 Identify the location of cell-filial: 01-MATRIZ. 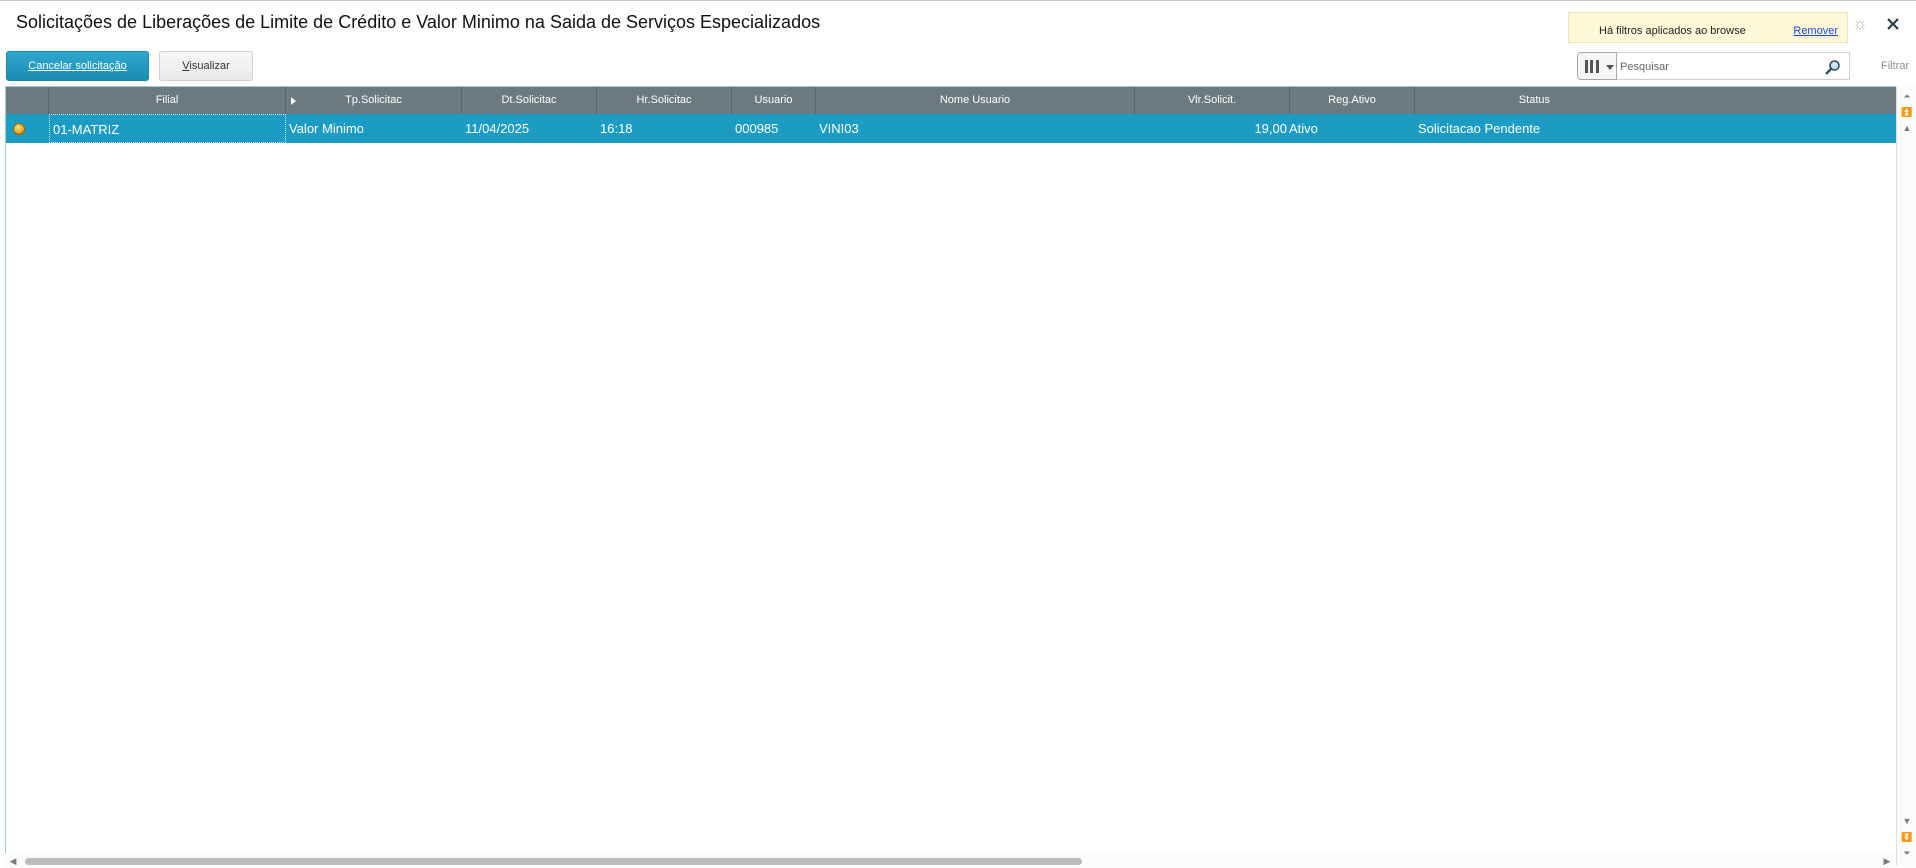
(167, 128).